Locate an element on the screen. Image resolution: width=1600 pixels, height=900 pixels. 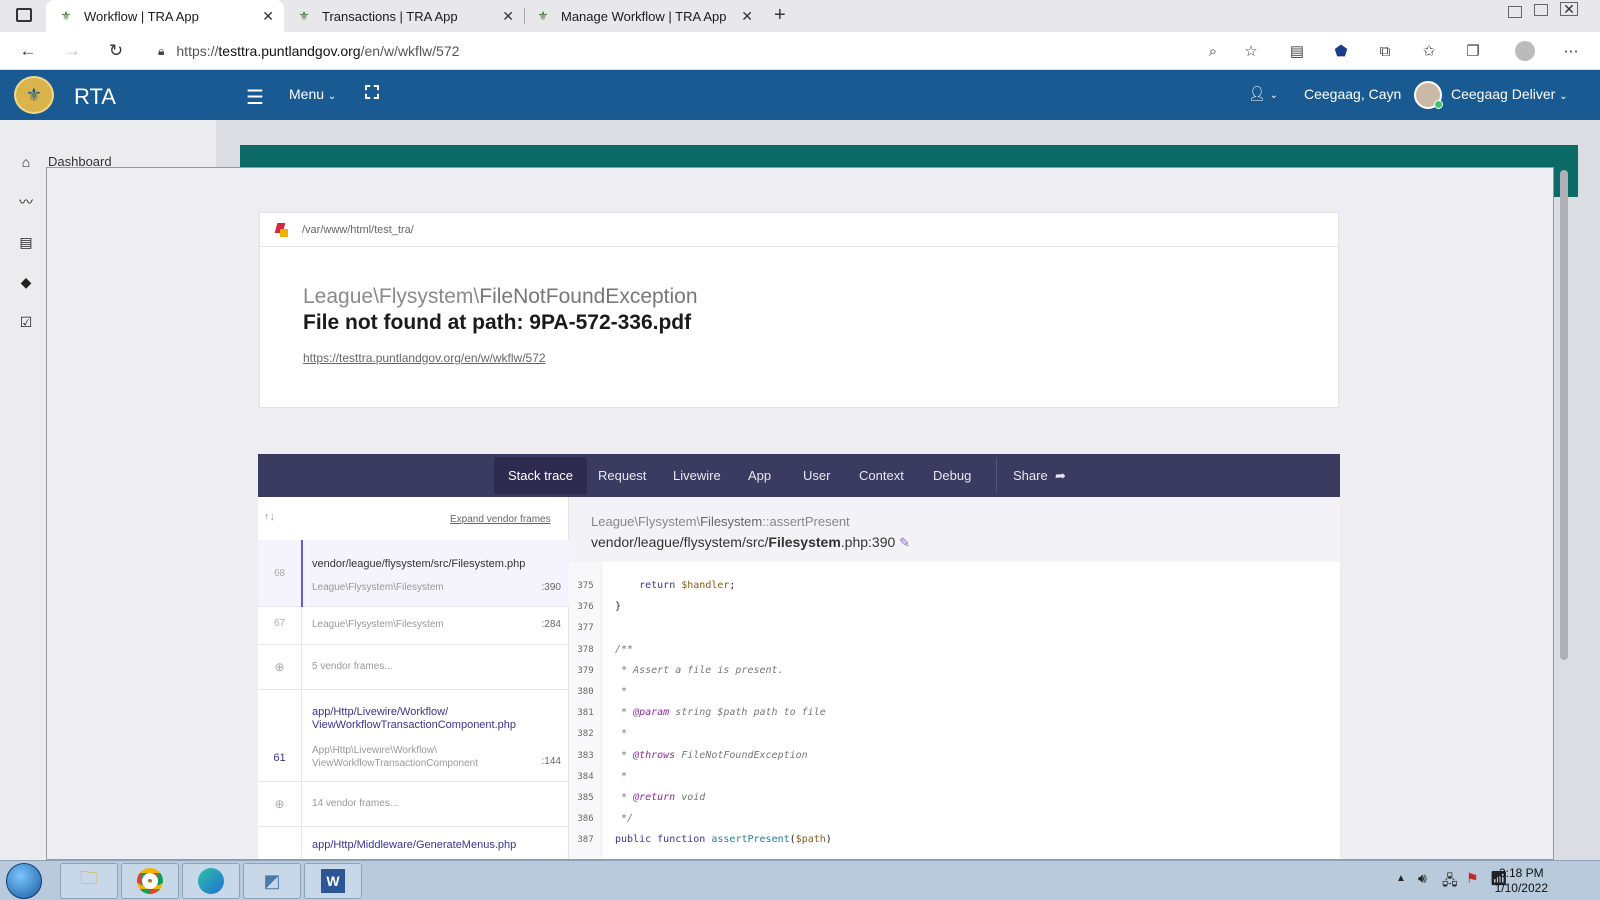
line-number: 380 is located at coordinates (585, 692).